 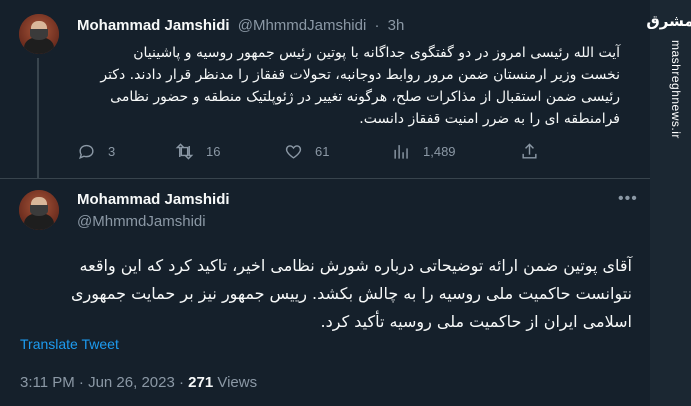 What do you see at coordinates (396, 25) in the screenshot?
I see `tweet-time: 3h` at bounding box center [396, 25].